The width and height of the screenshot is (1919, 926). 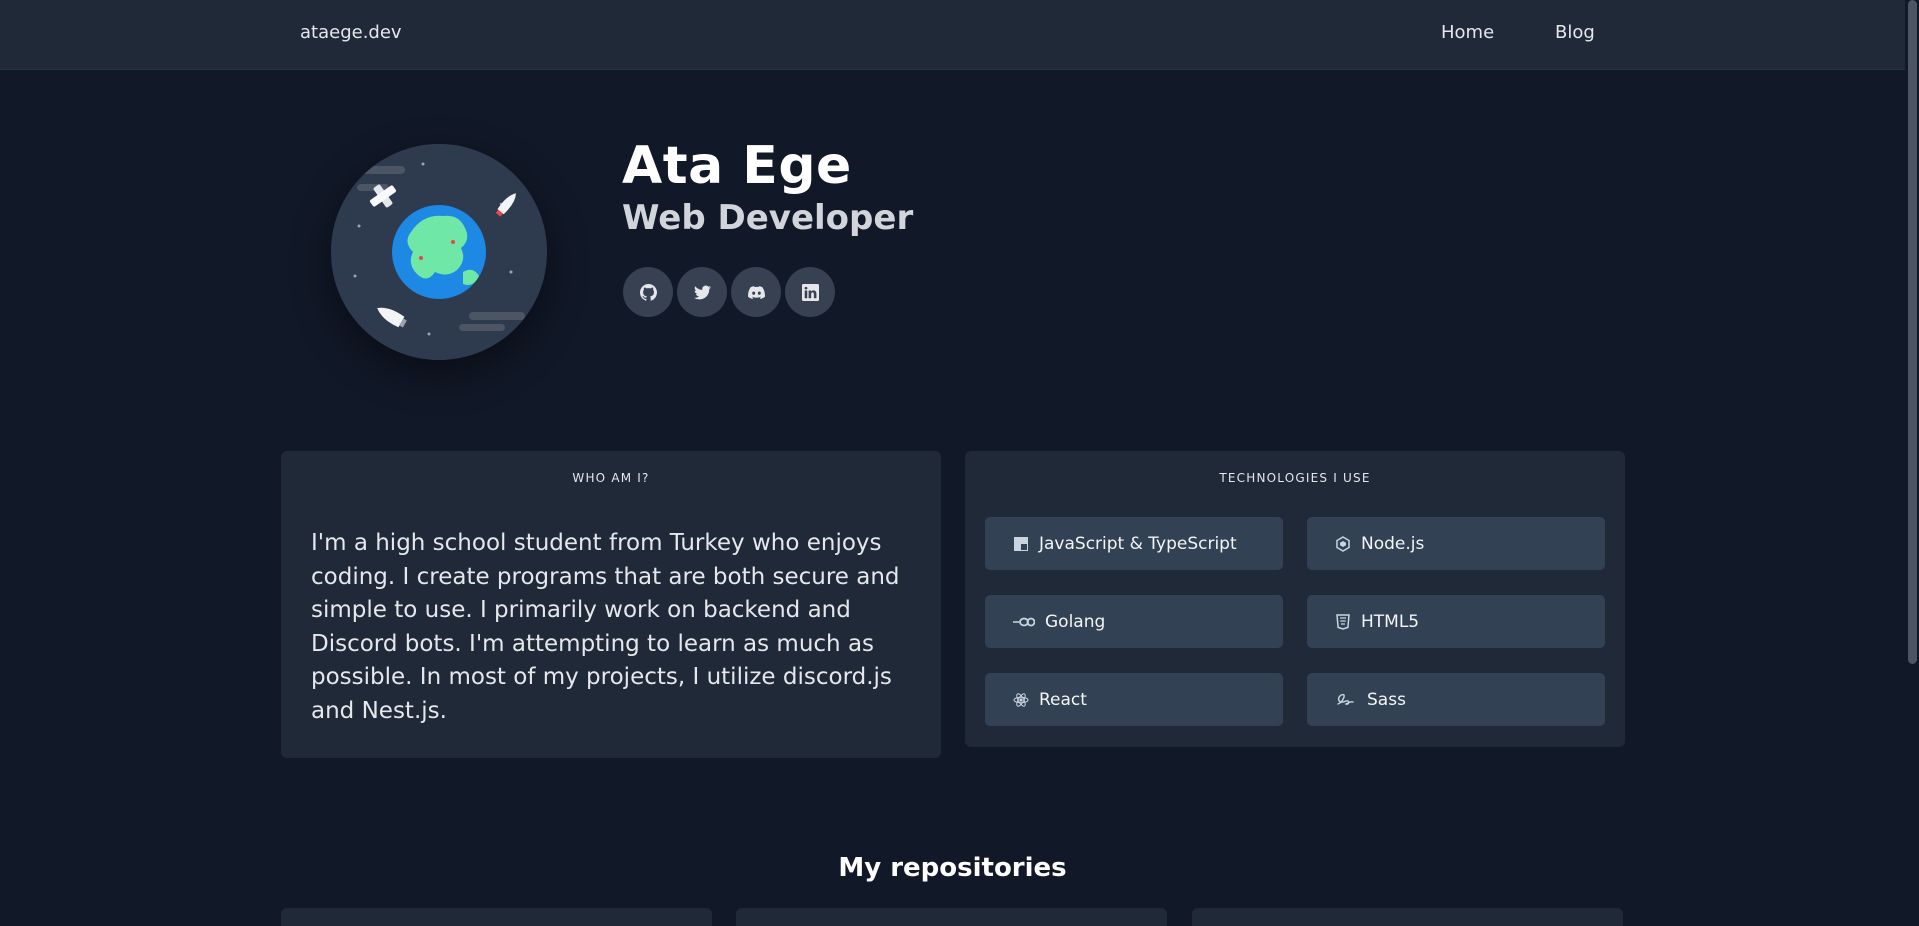 What do you see at coordinates (1456, 543) in the screenshot?
I see `tech-item-nodejs: Node.js` at bounding box center [1456, 543].